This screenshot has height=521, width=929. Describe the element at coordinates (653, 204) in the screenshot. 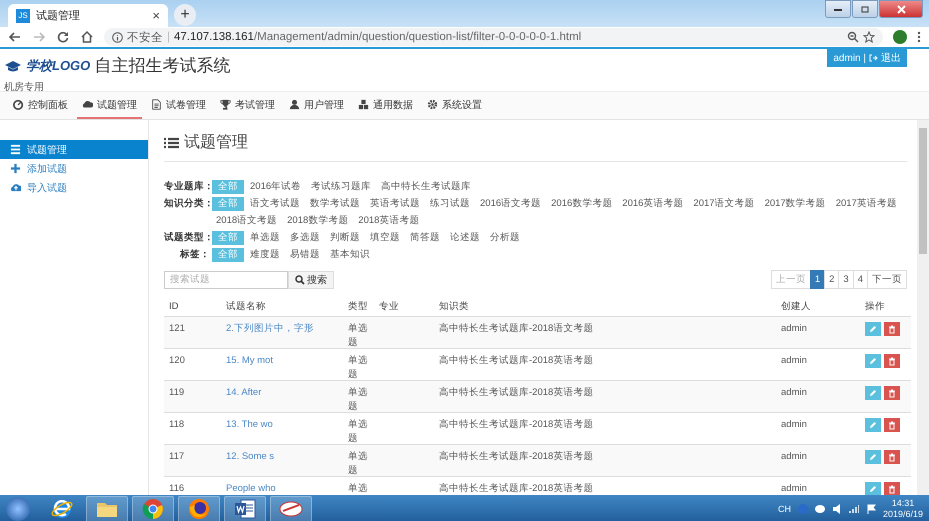

I see `filter-option: 2016英语考题` at that location.